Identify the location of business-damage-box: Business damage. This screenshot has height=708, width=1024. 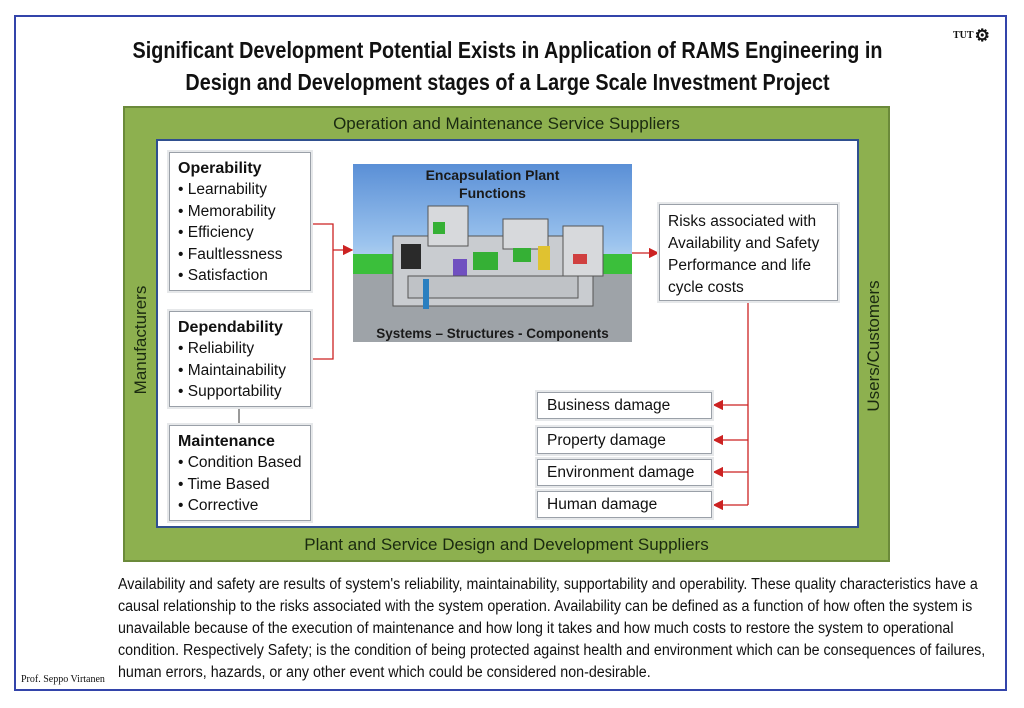
(624, 405).